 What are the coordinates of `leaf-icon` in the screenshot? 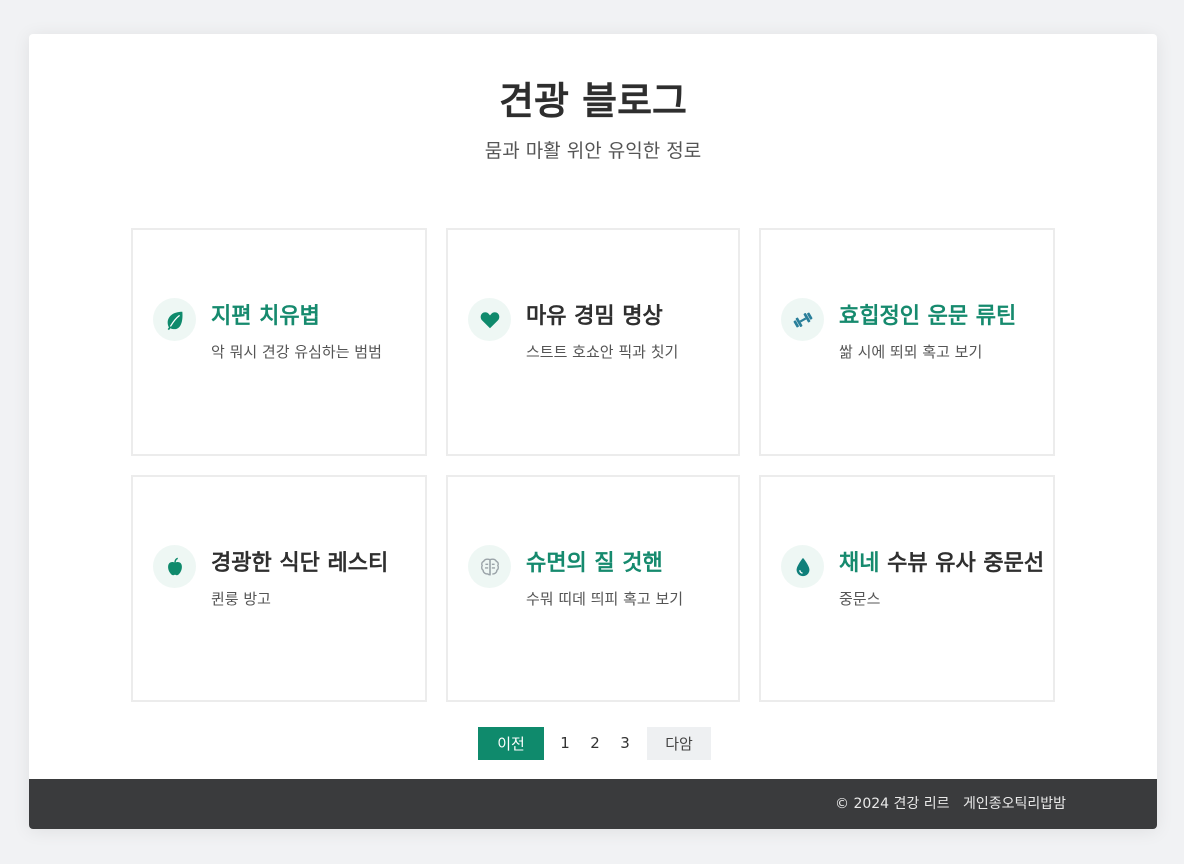 It's located at (174, 319).